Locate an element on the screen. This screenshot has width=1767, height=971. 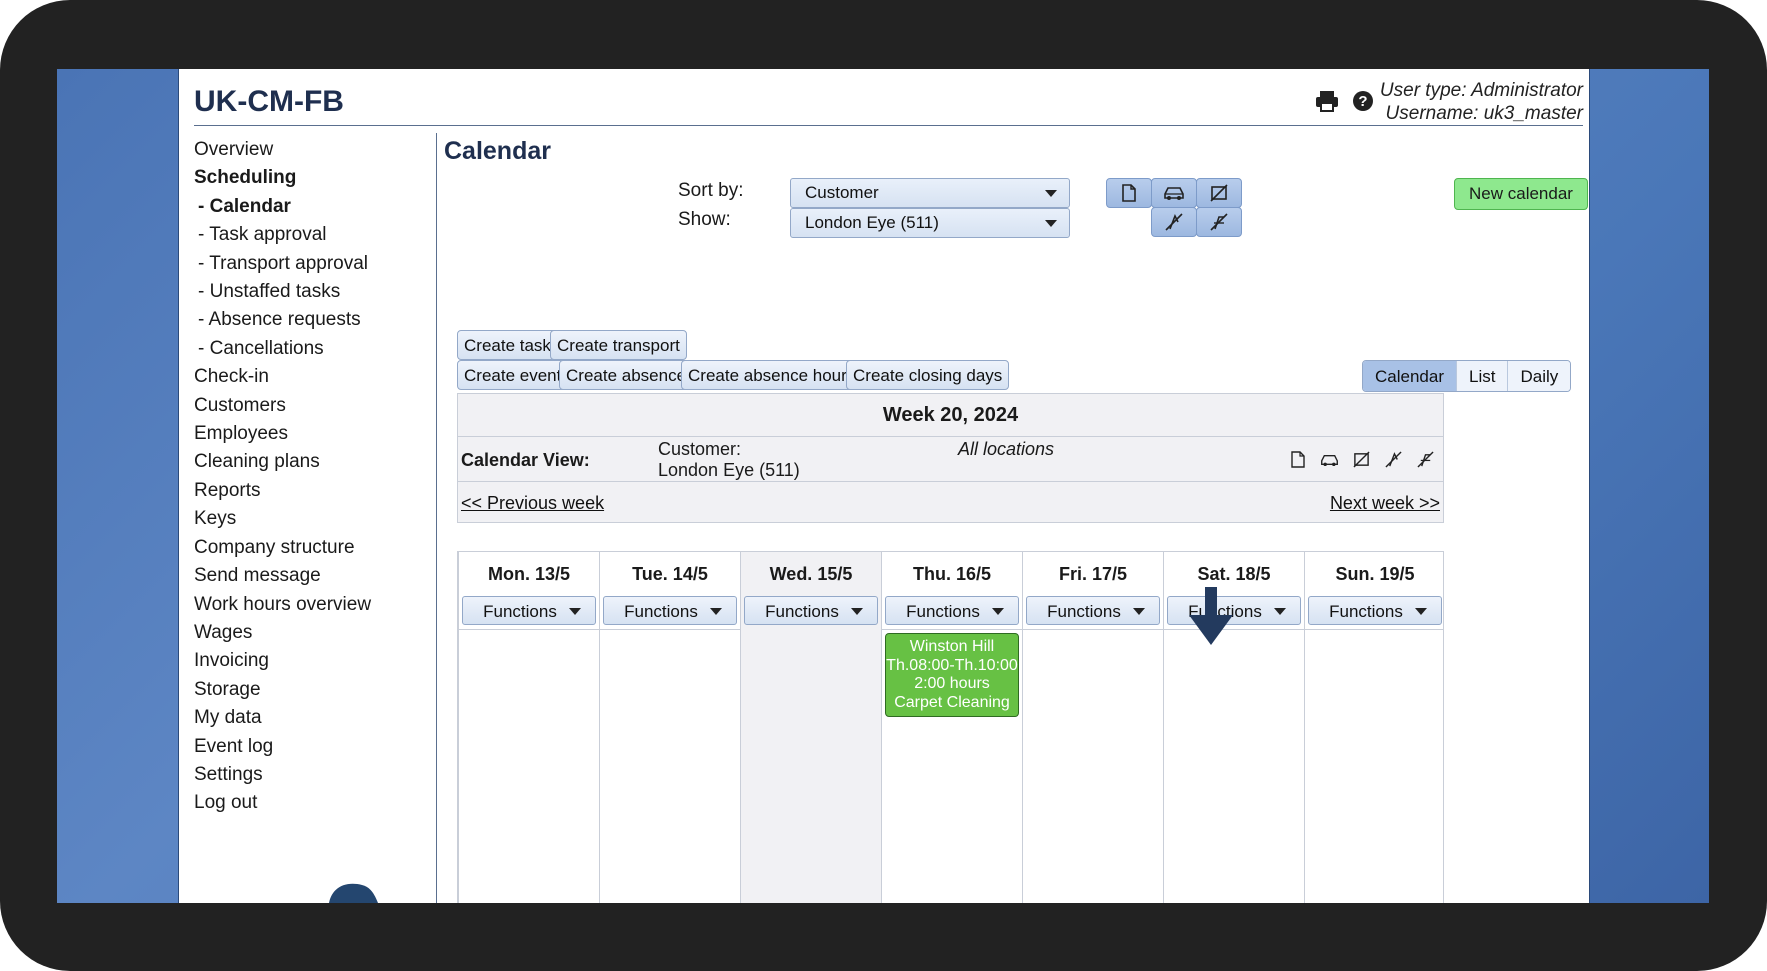
day-header: Wed. 15/5 is located at coordinates (811, 574).